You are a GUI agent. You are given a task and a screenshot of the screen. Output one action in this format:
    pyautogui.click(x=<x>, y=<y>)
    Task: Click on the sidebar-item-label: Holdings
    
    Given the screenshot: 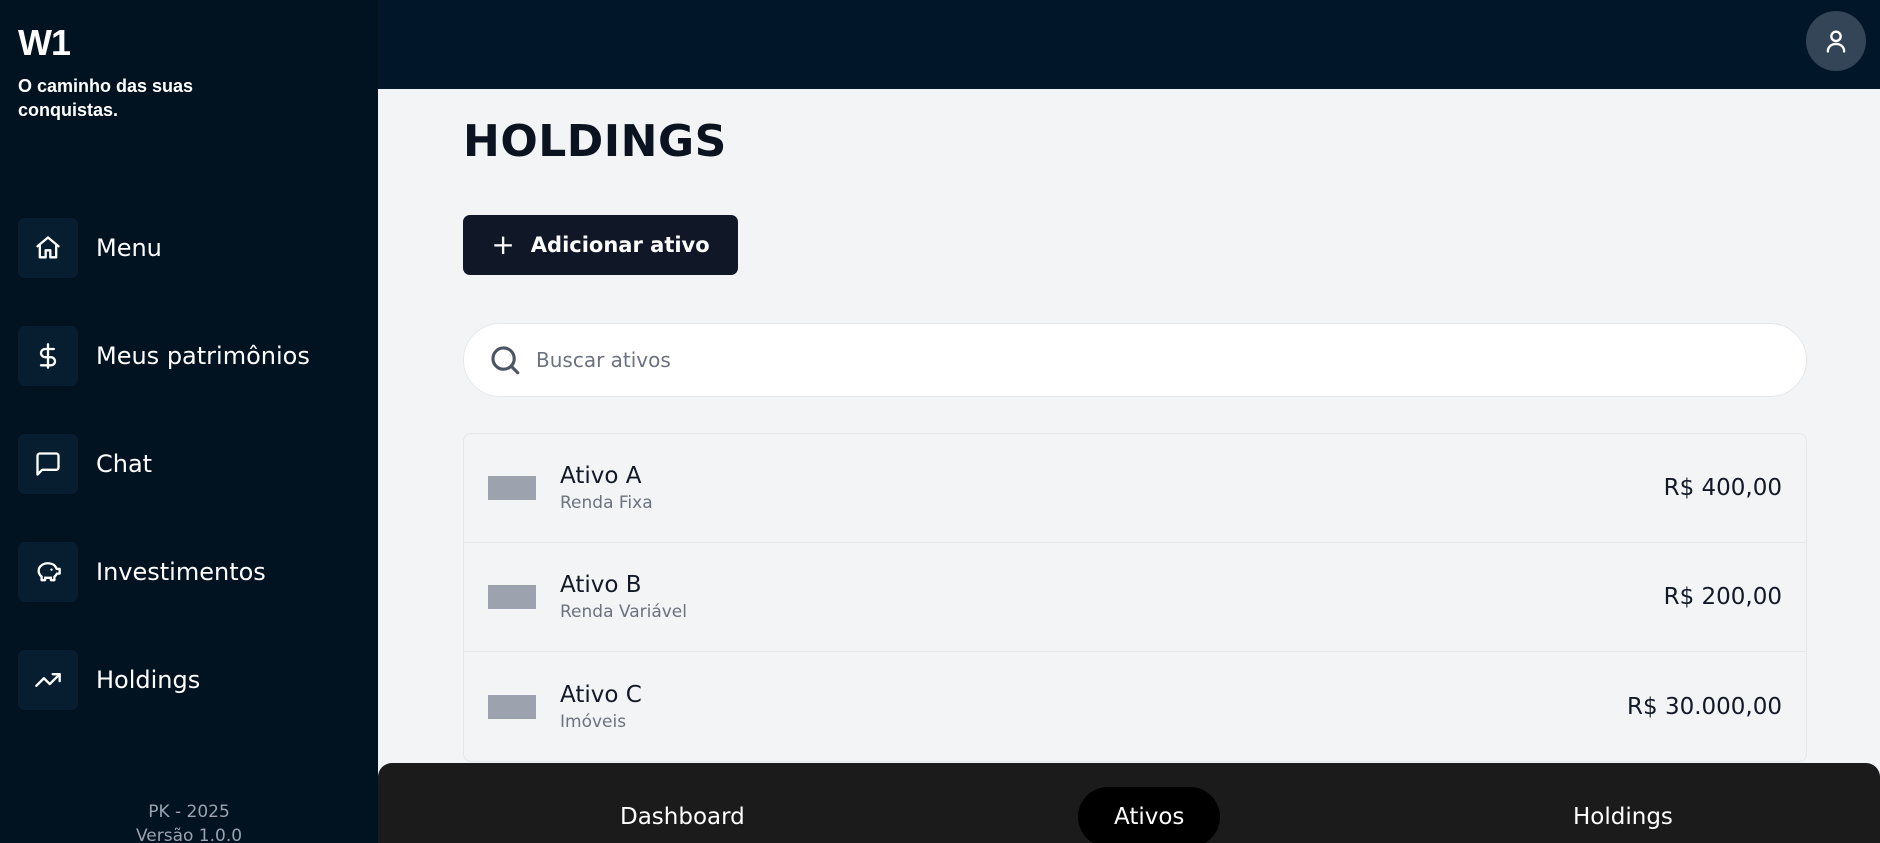 What is the action you would take?
    pyautogui.click(x=148, y=680)
    